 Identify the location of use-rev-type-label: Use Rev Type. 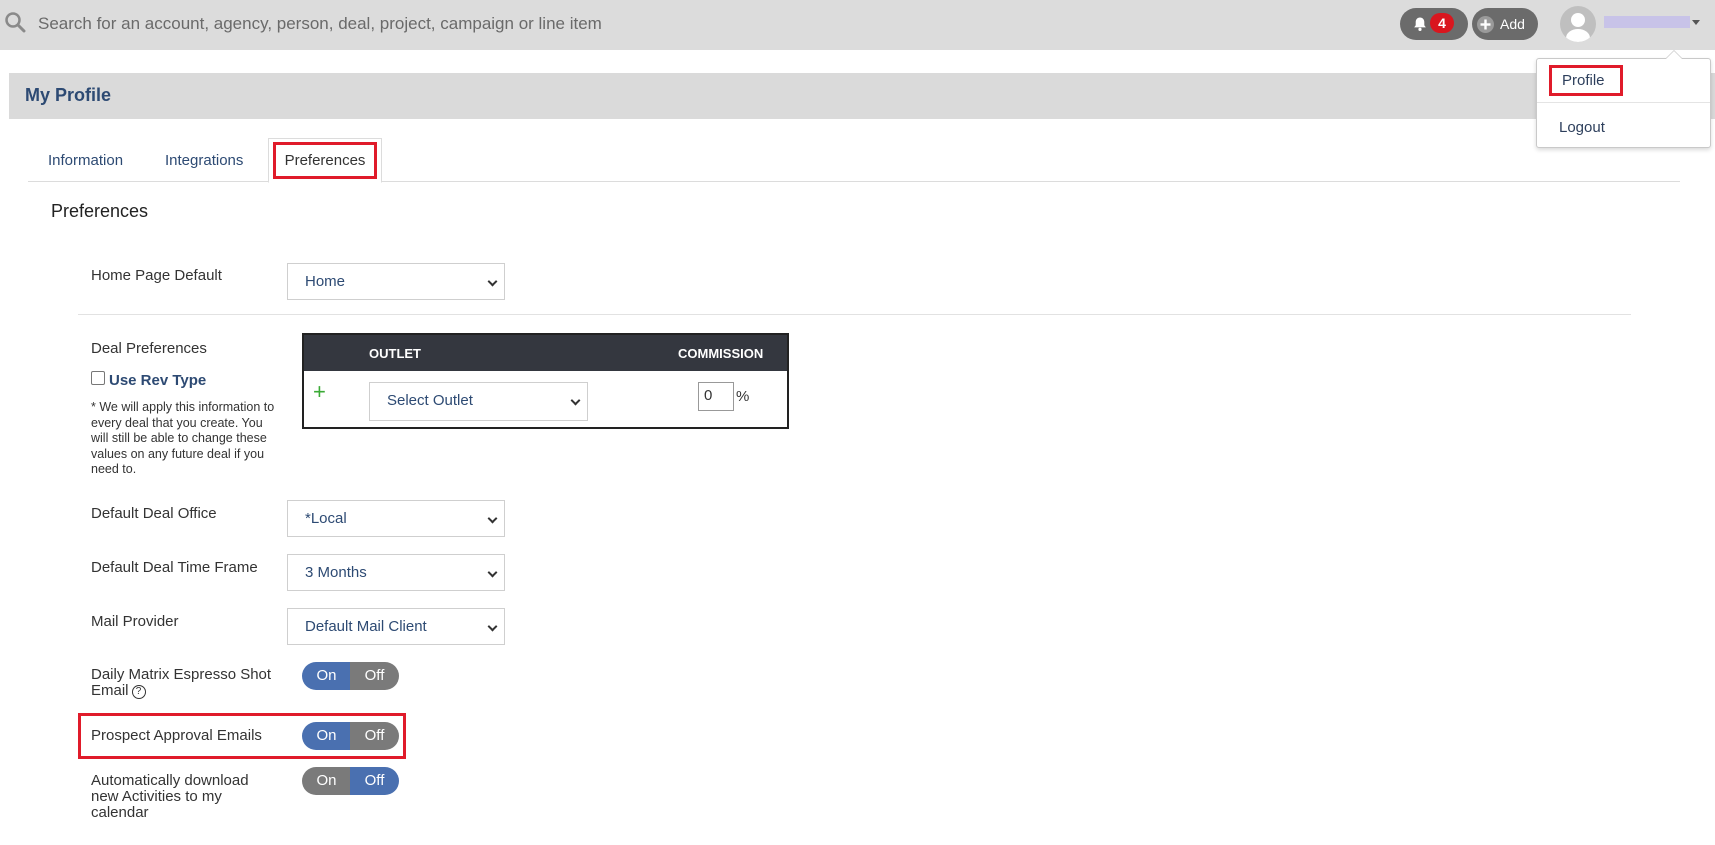
(157, 380).